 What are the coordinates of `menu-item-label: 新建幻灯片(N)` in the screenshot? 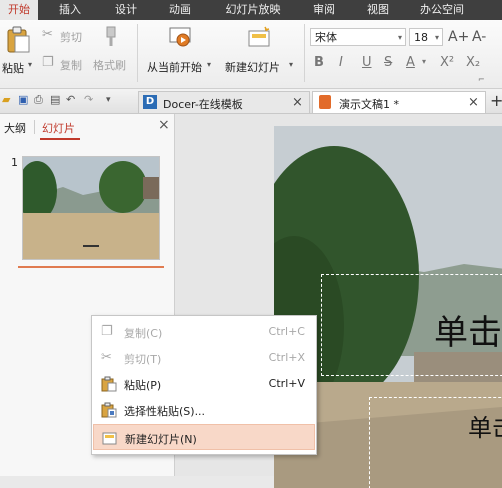 It's located at (161, 439).